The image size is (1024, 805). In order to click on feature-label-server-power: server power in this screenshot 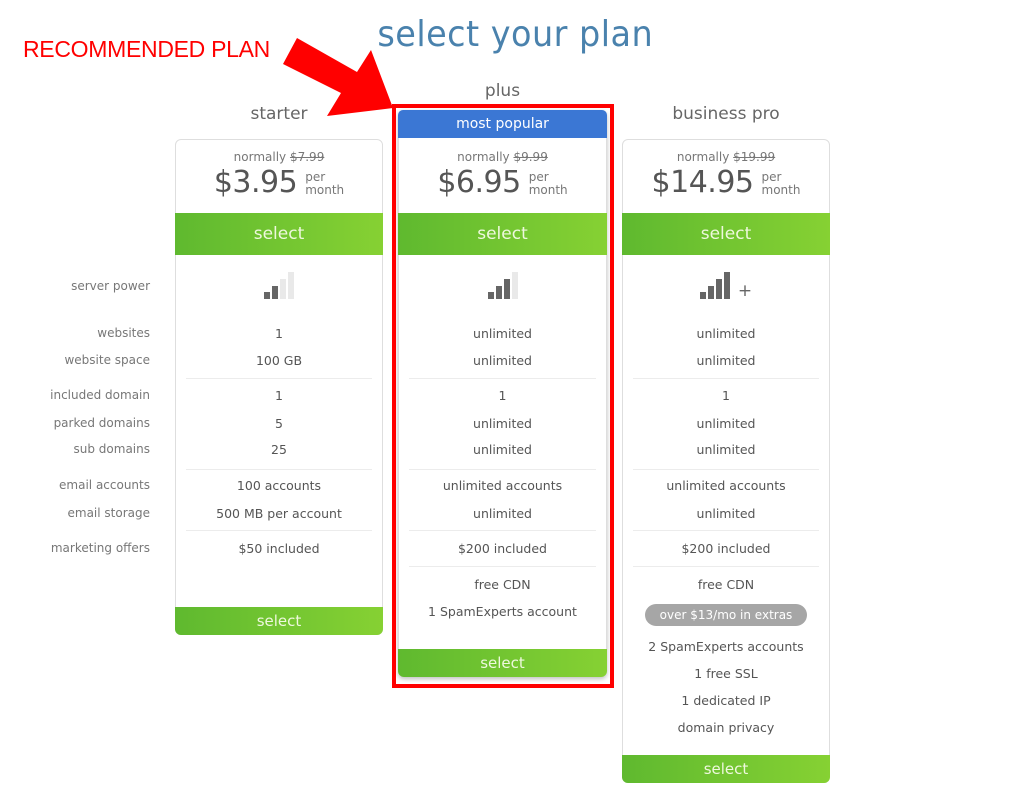, I will do `click(110, 286)`.